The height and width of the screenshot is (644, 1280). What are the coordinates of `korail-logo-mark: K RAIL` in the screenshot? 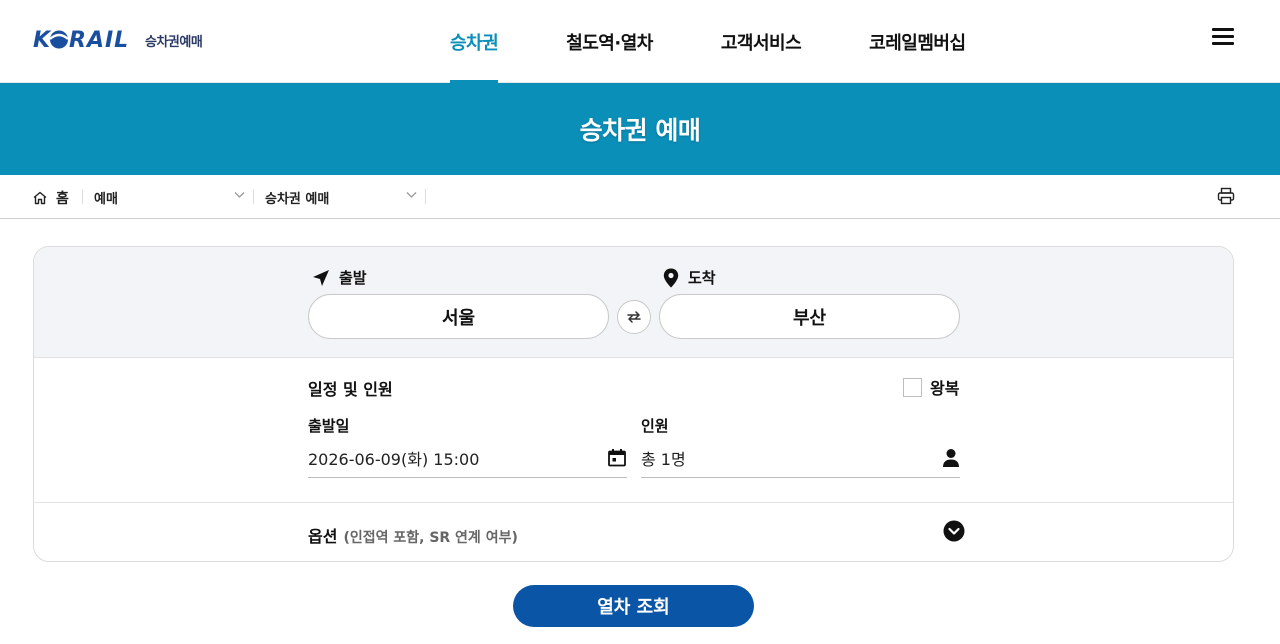 It's located at (81, 40).